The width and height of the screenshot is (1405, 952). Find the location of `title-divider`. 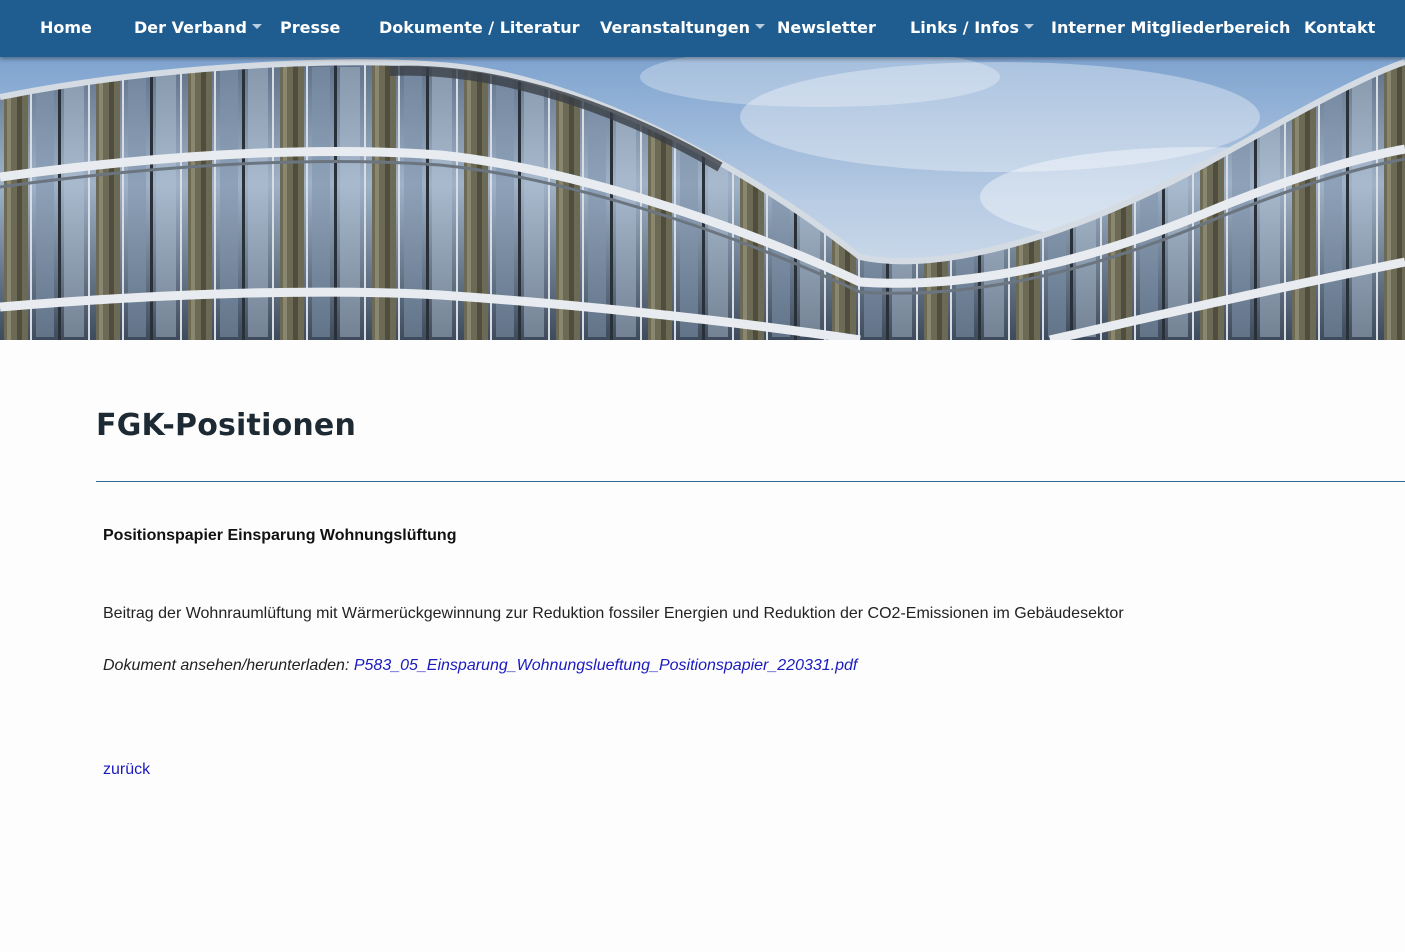

title-divider is located at coordinates (750, 481).